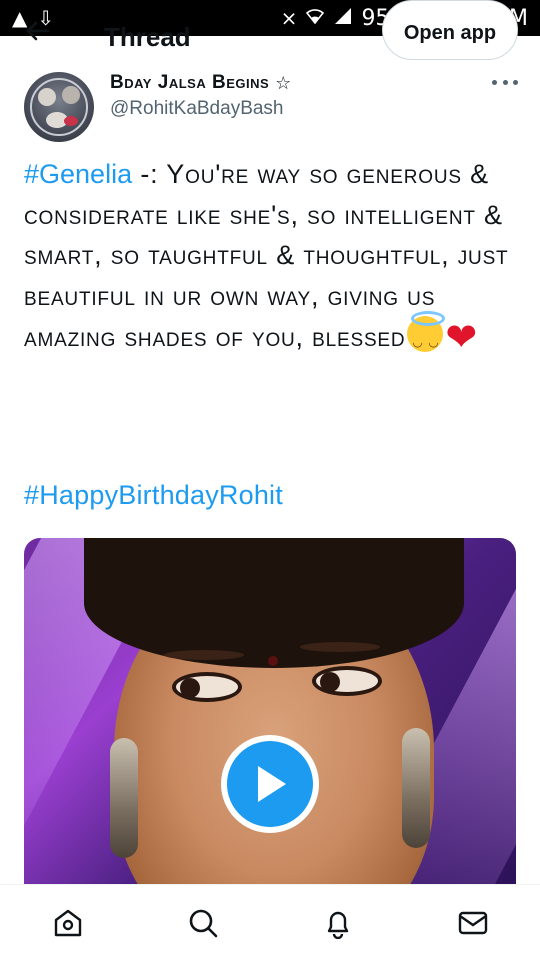 Image resolution: width=540 pixels, height=960 pixels. Describe the element at coordinates (426, 337) in the screenshot. I see `smiling-face-with-halo-icon` at that location.